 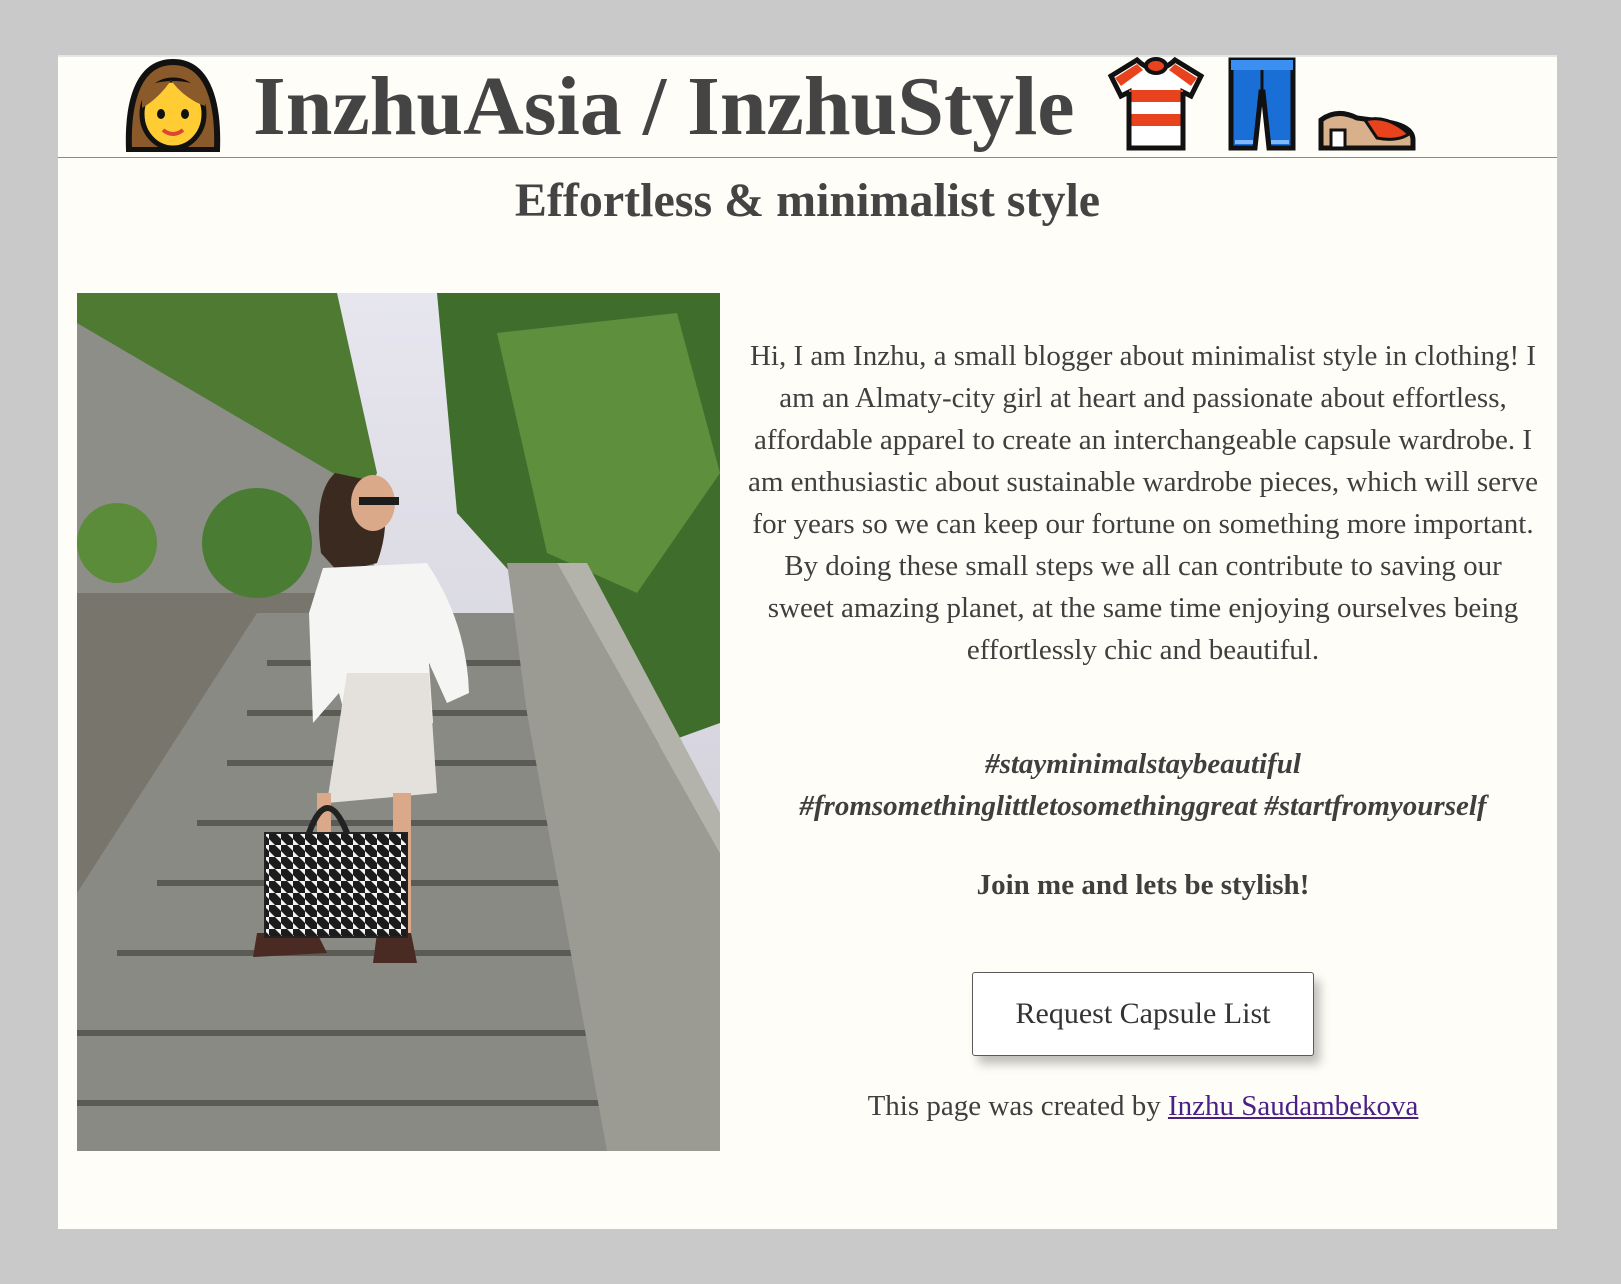 I want to click on site-header: InzhuAsia / InzhuStyle, so click(x=807, y=107).